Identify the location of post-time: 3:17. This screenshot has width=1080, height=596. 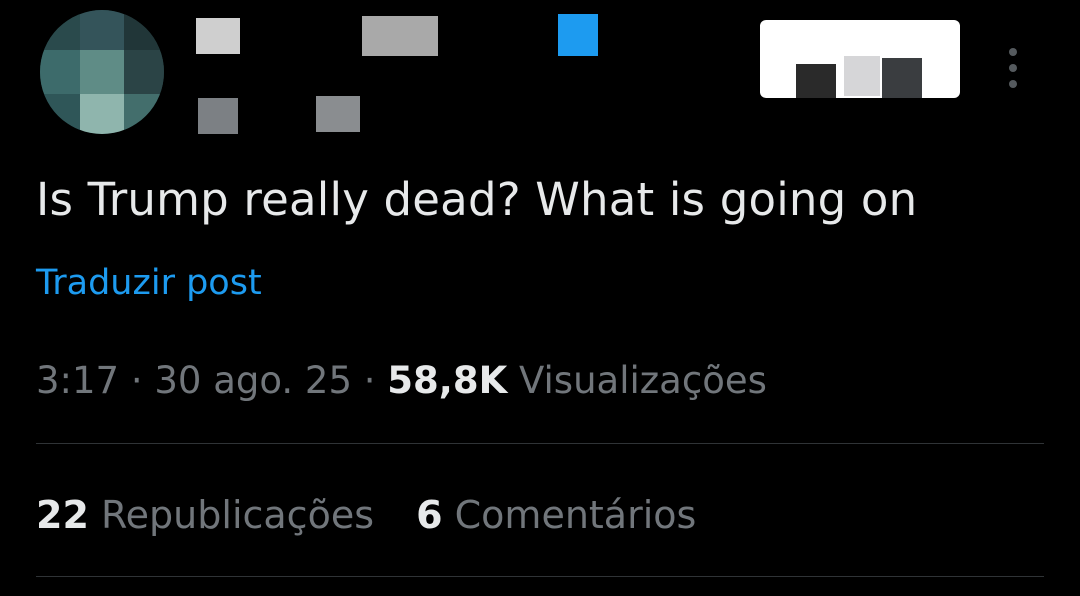
(77, 380).